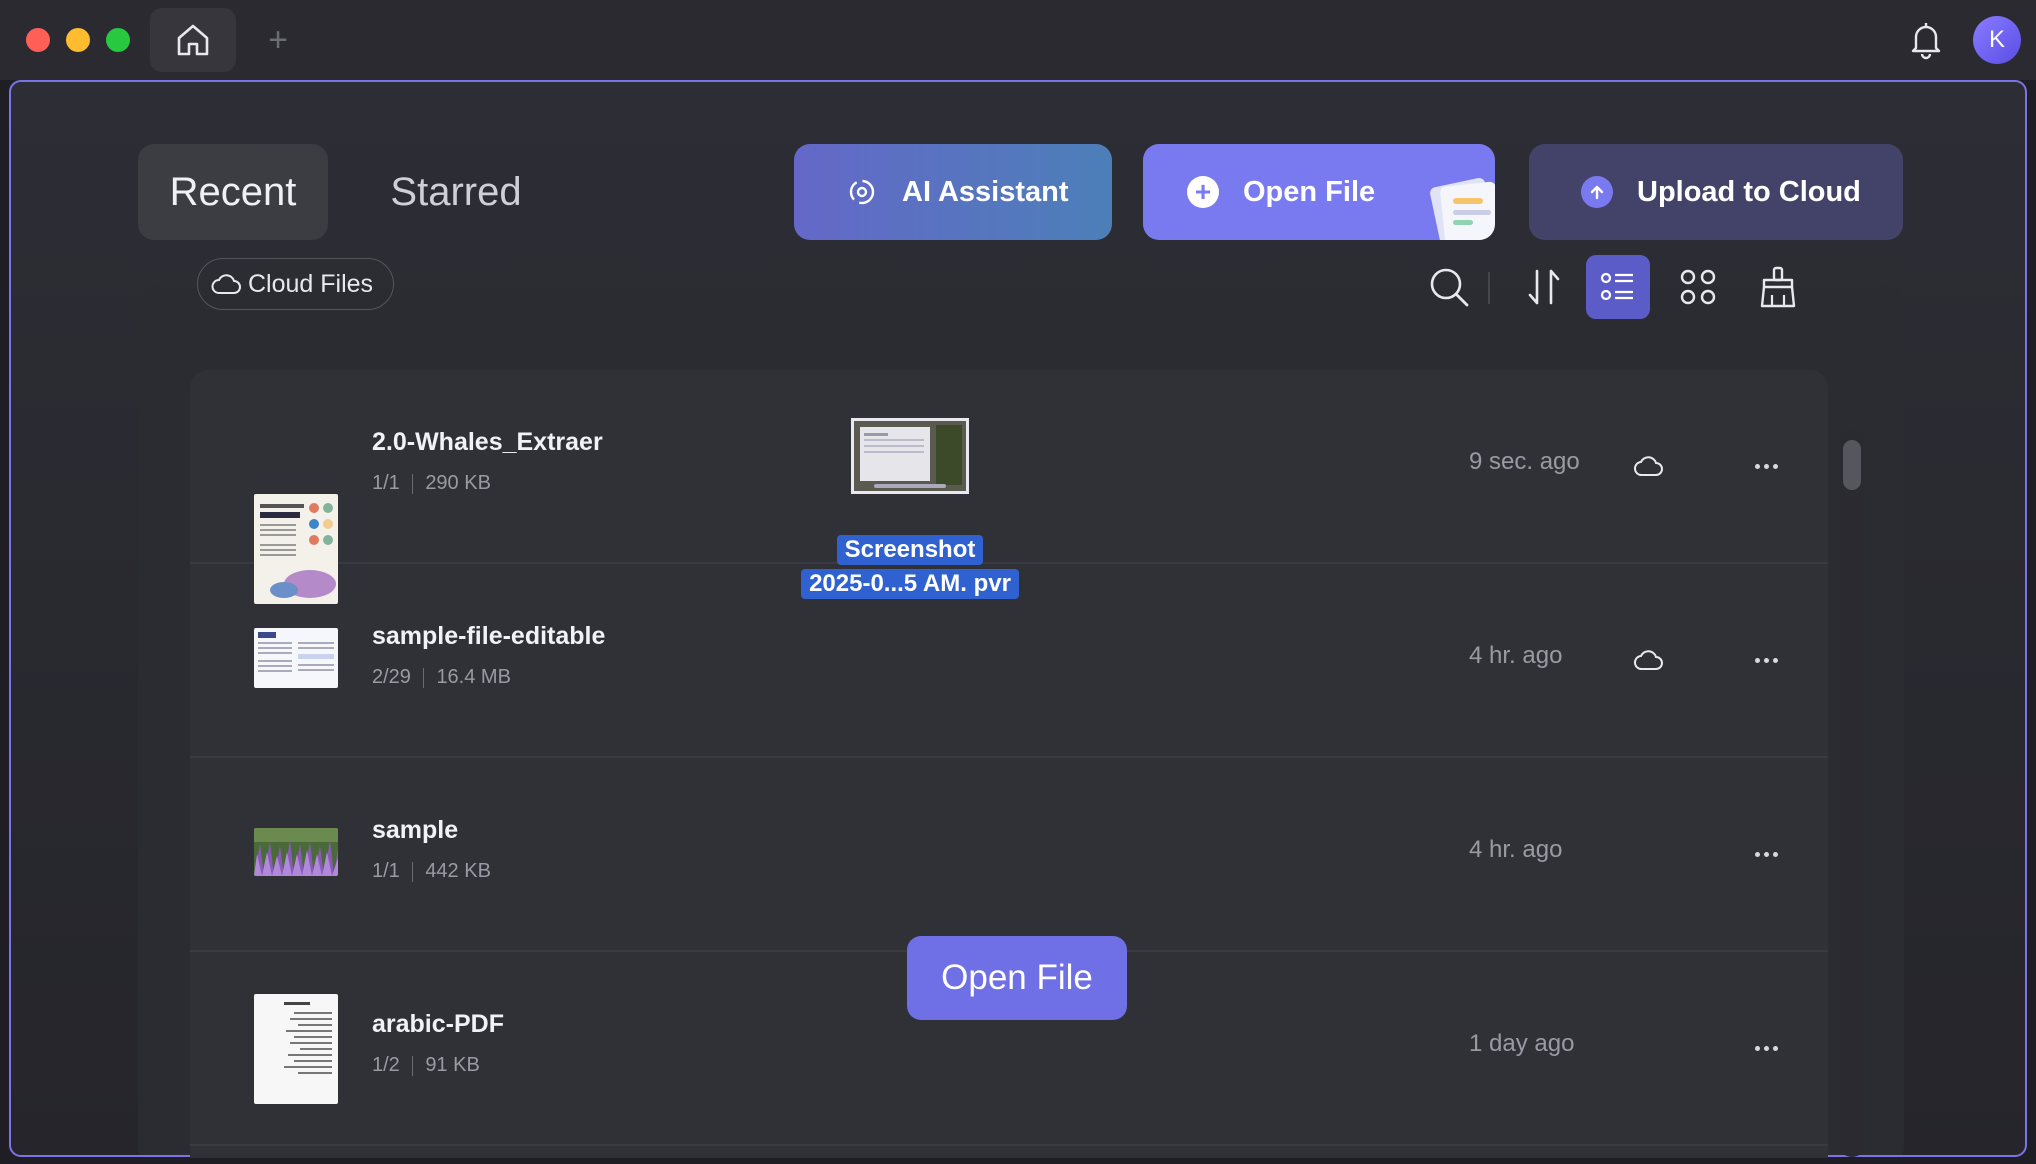 This screenshot has height=1164, width=2036. I want to click on file-meta: 1/1 290 KB, so click(431, 483).